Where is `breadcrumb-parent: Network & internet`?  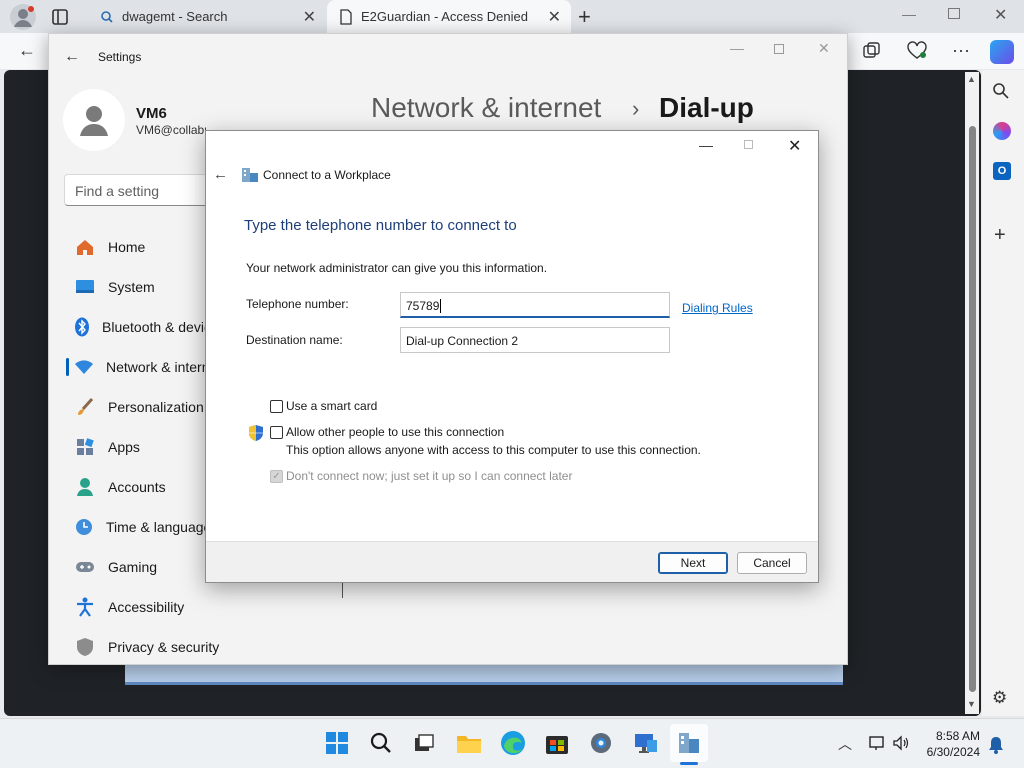 breadcrumb-parent: Network & internet is located at coordinates (486, 108).